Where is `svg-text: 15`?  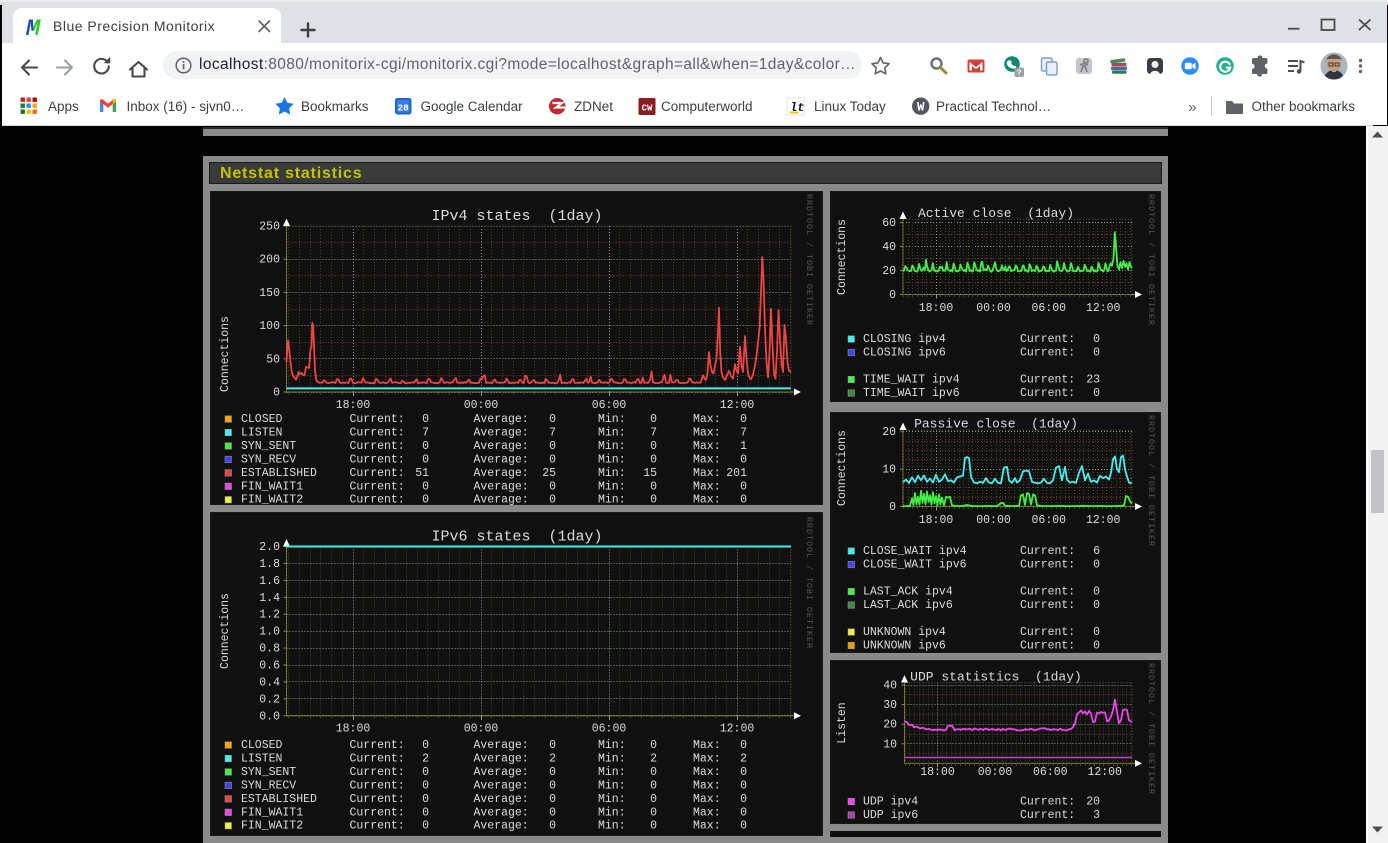
svg-text: 15 is located at coordinates (650, 473).